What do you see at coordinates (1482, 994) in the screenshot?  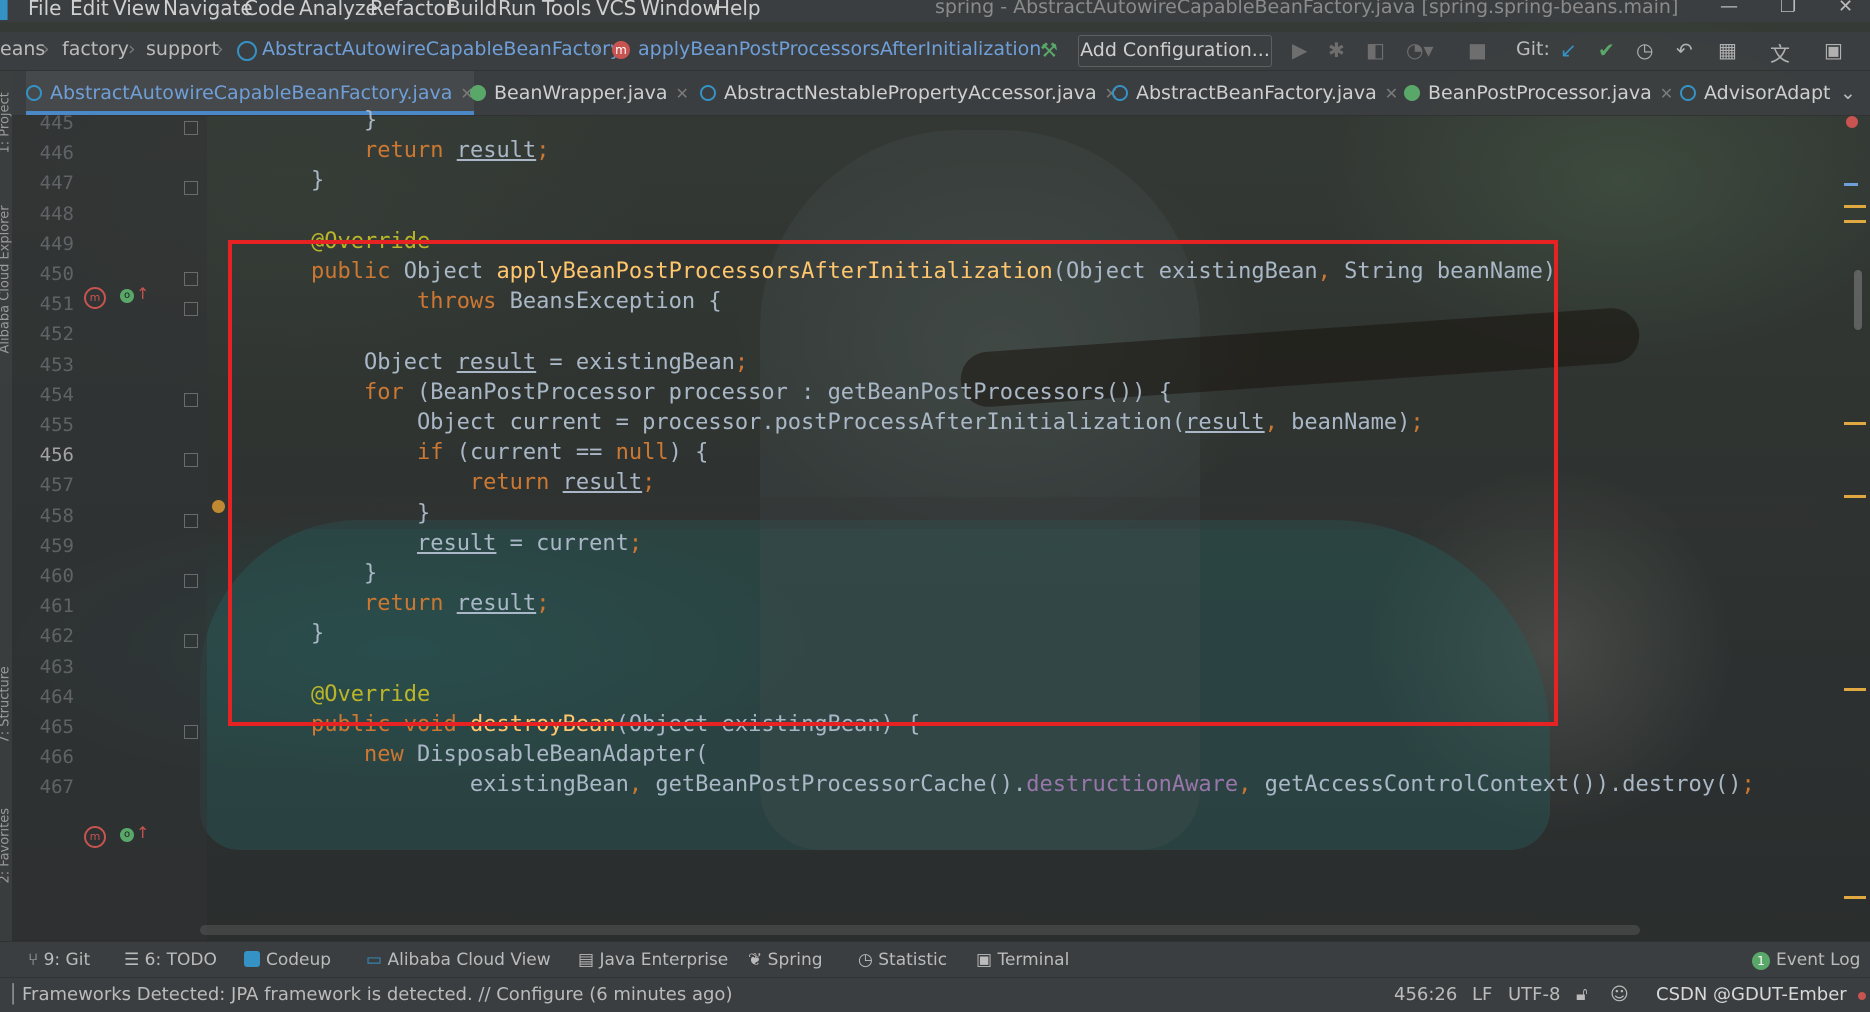 I see `line-separator: LF` at bounding box center [1482, 994].